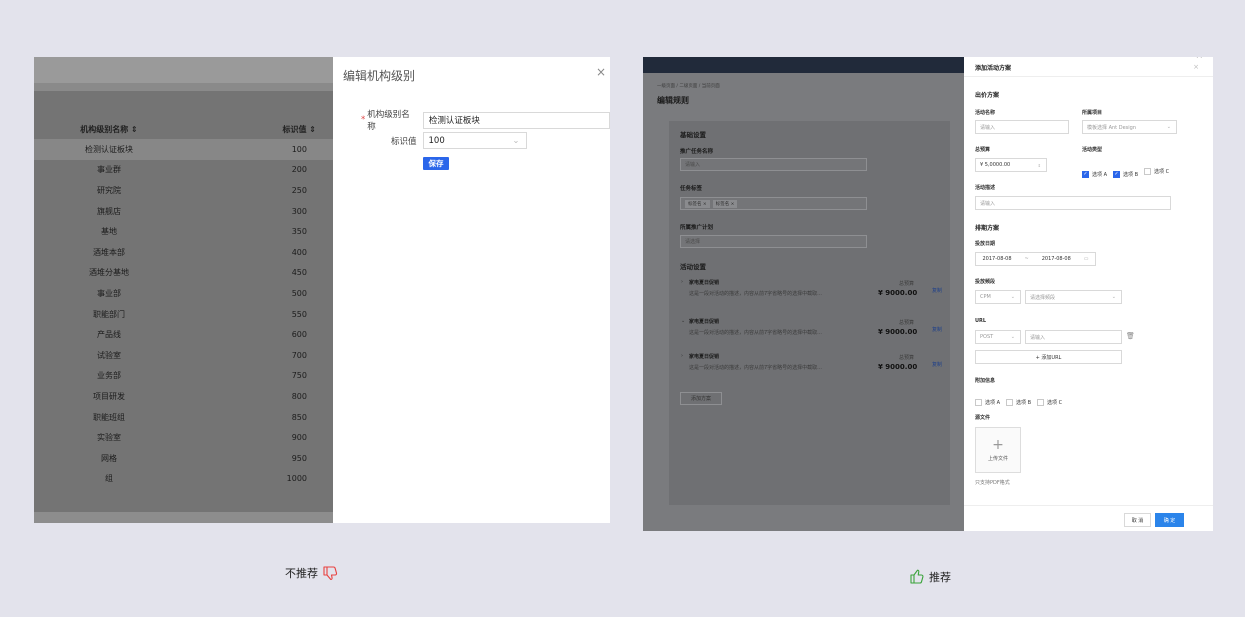  I want to click on level-name-cell: 试验室, so click(109, 355).